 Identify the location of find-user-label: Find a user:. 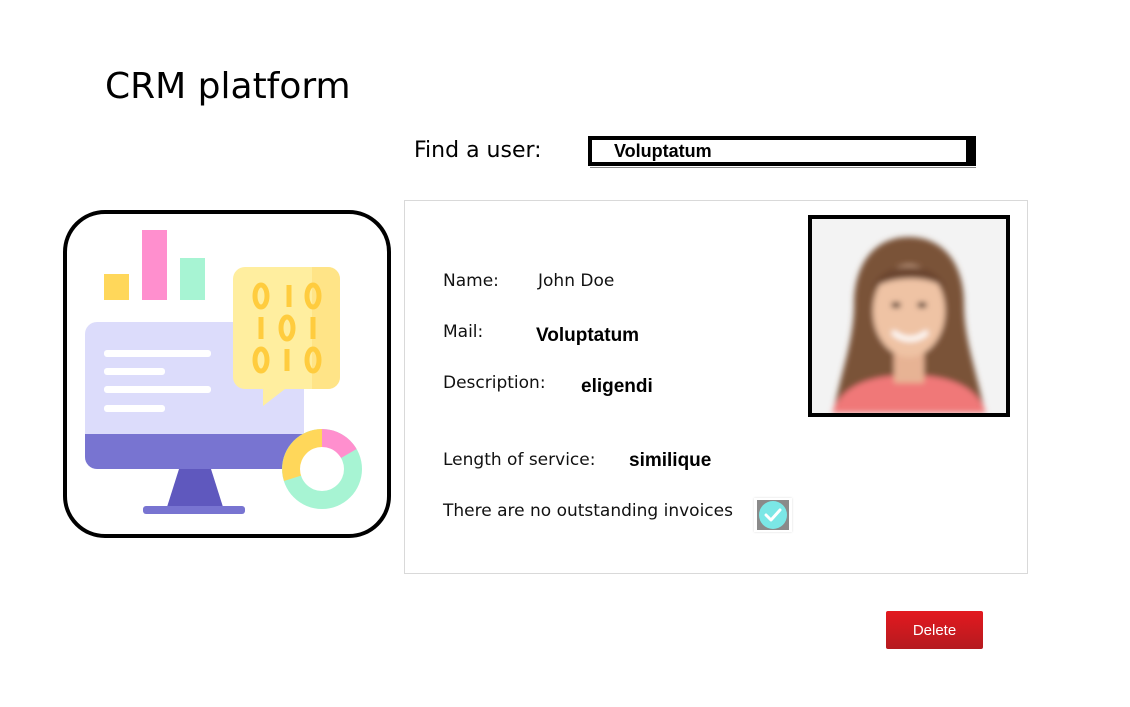
(478, 150).